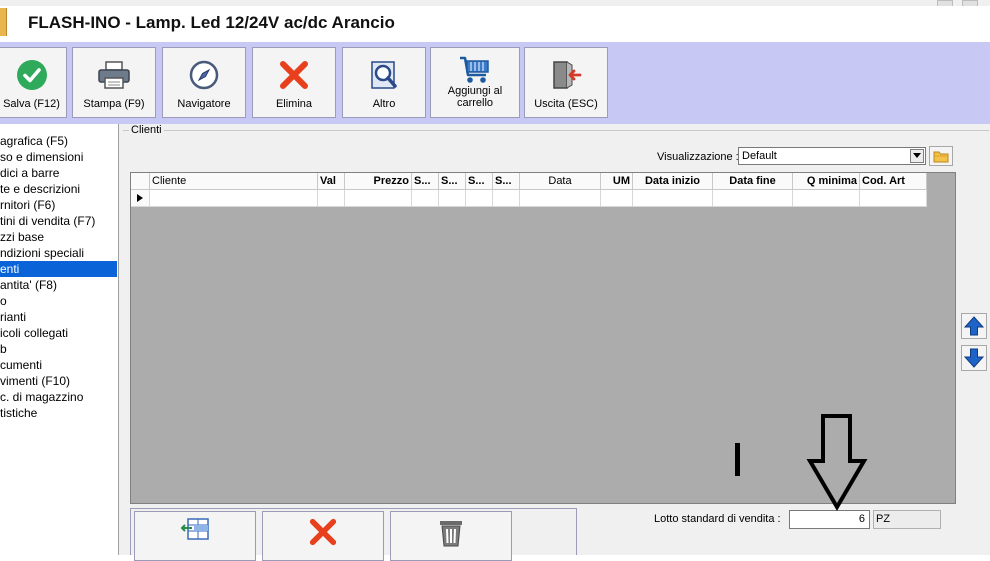 This screenshot has height=561, width=990. I want to click on lotto-label: Lotto standard di vendita :, so click(717, 519).